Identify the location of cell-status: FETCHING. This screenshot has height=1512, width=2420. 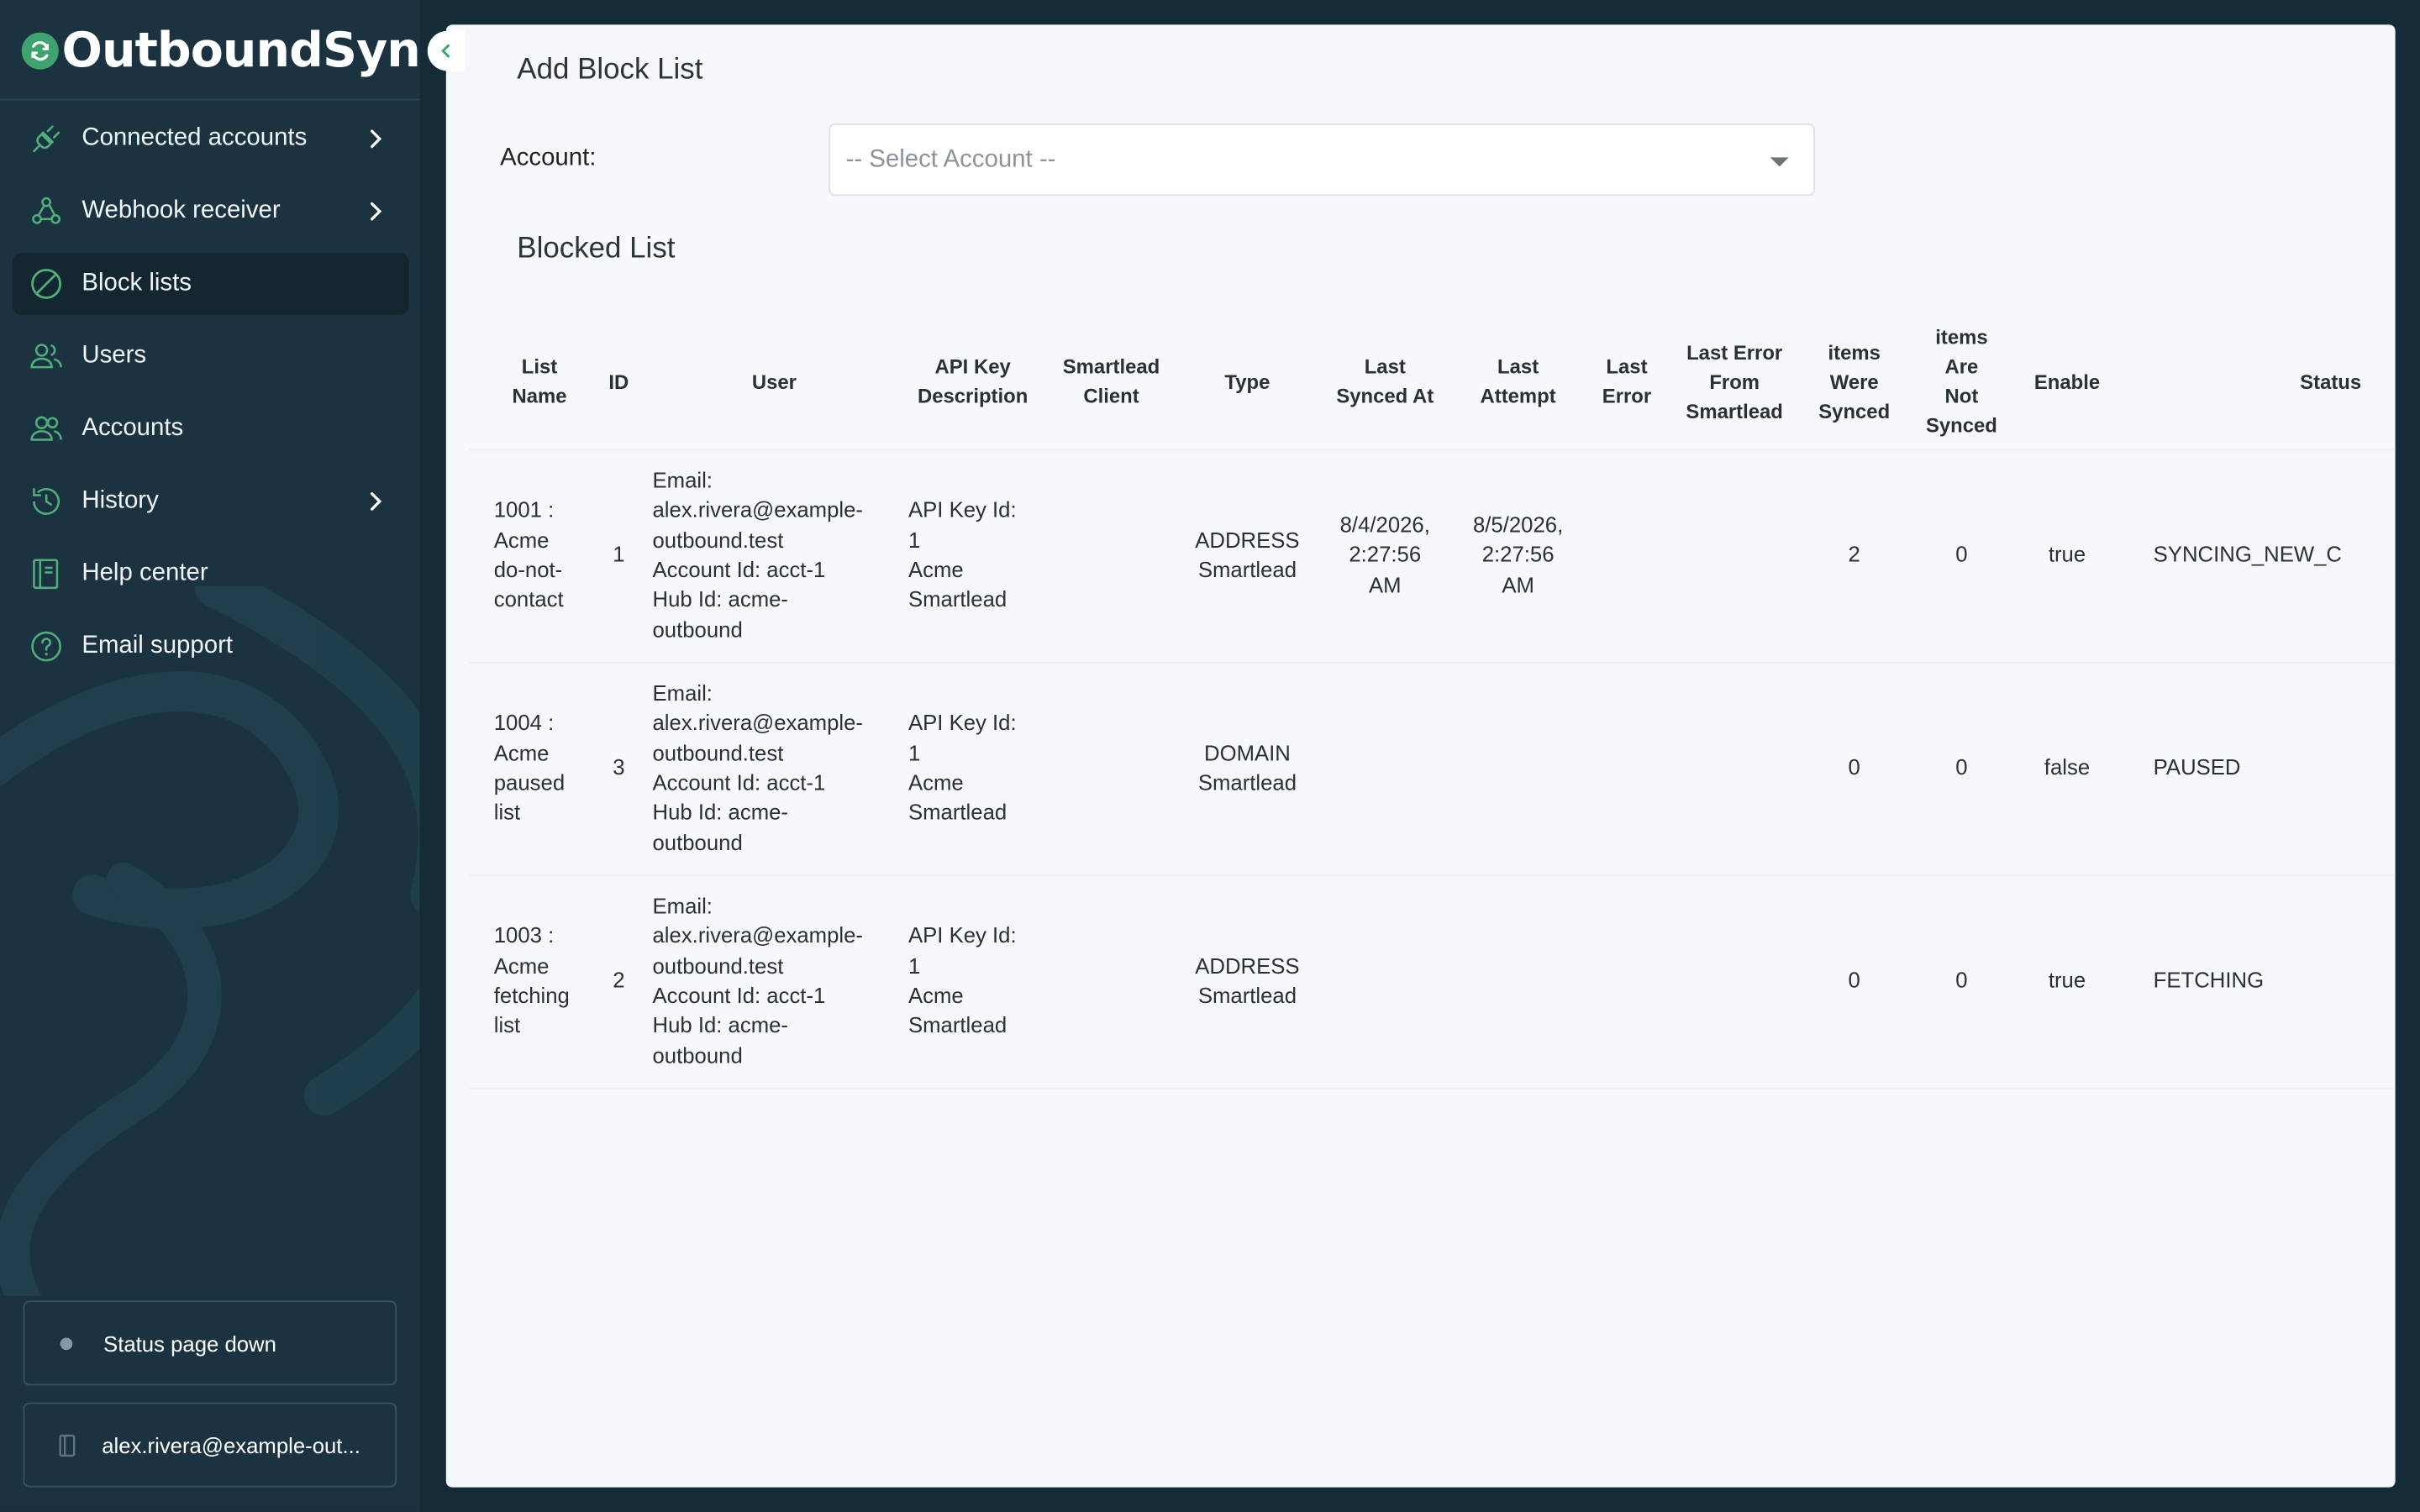
(2259, 981).